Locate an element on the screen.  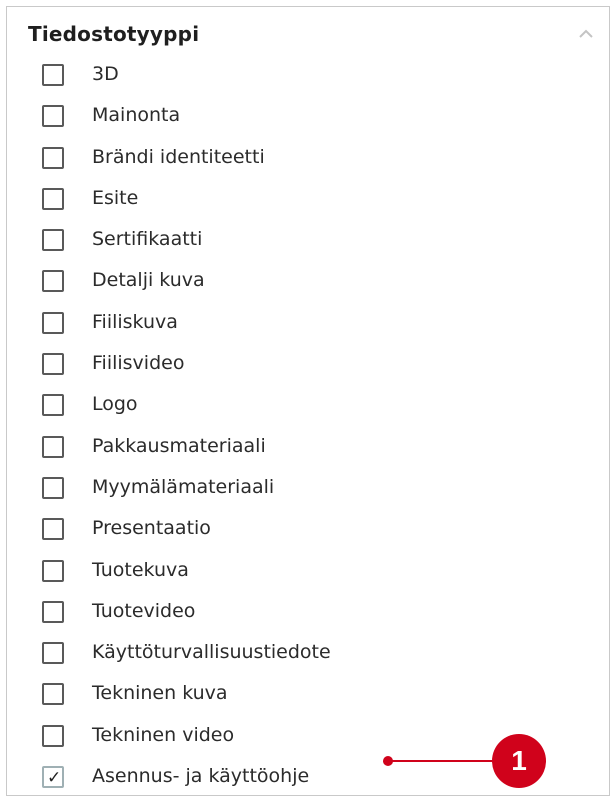
callout-pointer-line is located at coordinates (440, 761).